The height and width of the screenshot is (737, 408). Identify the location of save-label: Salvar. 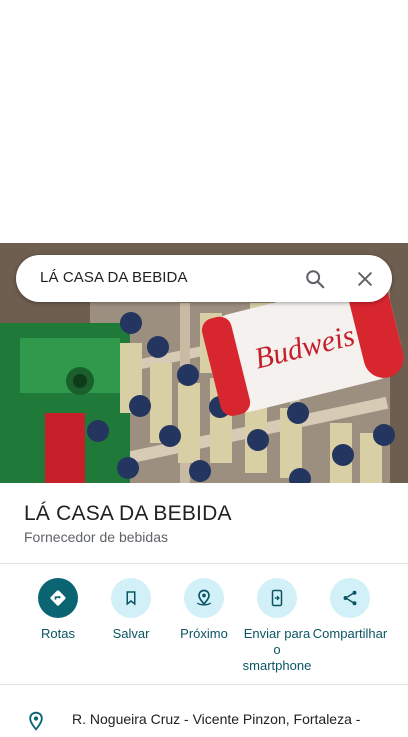
(131, 633).